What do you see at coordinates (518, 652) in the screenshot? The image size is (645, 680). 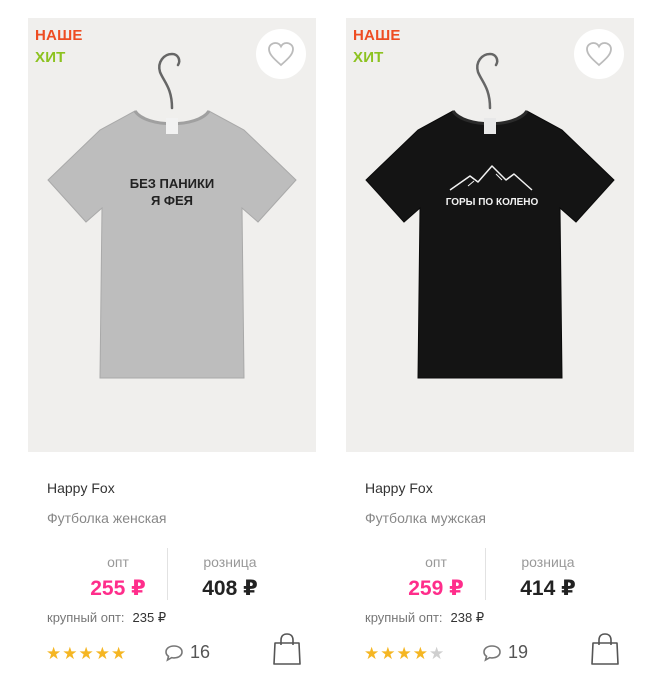 I see `comment-count: 19` at bounding box center [518, 652].